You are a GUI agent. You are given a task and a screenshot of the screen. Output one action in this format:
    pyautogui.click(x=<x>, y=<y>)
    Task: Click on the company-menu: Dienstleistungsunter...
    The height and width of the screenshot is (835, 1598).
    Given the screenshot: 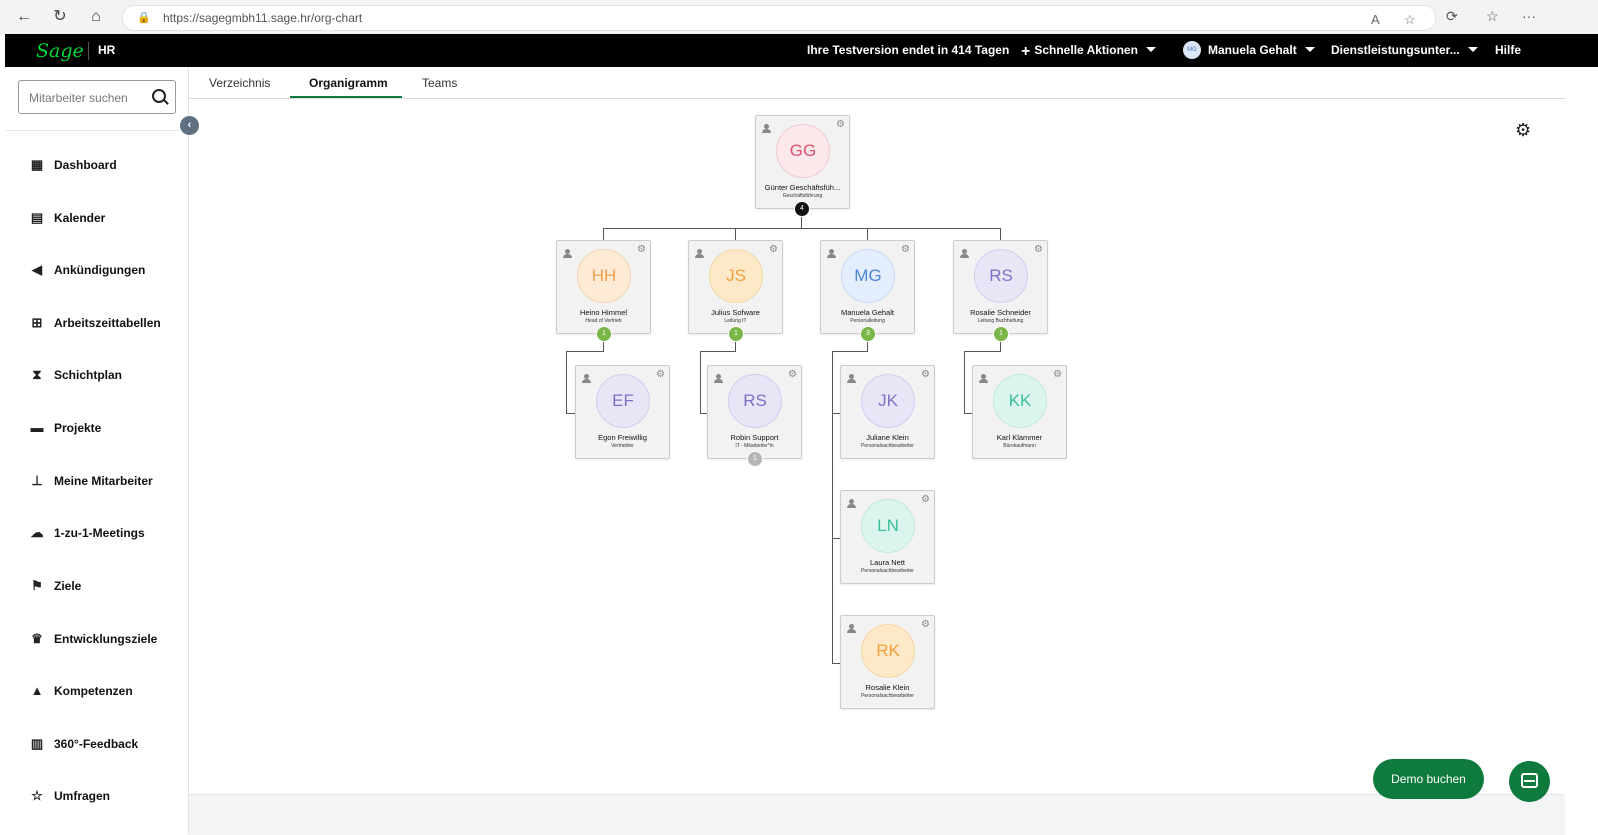 What is the action you would take?
    pyautogui.click(x=1404, y=50)
    